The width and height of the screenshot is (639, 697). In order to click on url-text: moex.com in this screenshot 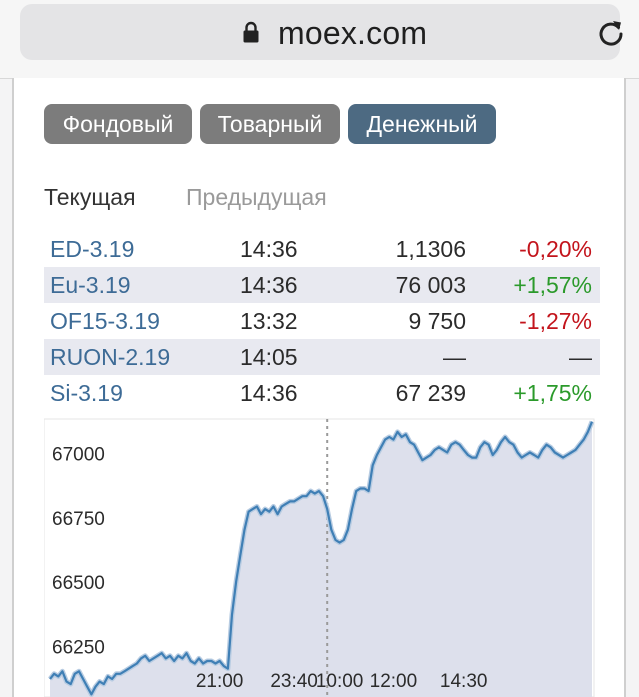, I will do `click(352, 33)`.